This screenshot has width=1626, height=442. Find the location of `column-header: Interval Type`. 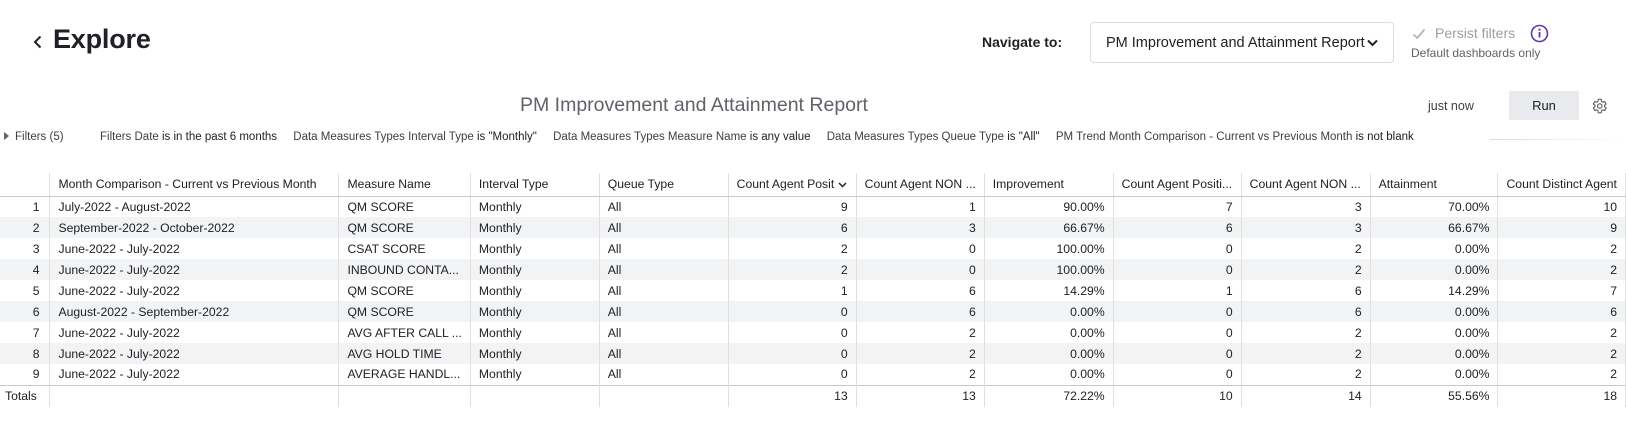

column-header: Interval Type is located at coordinates (535, 185).